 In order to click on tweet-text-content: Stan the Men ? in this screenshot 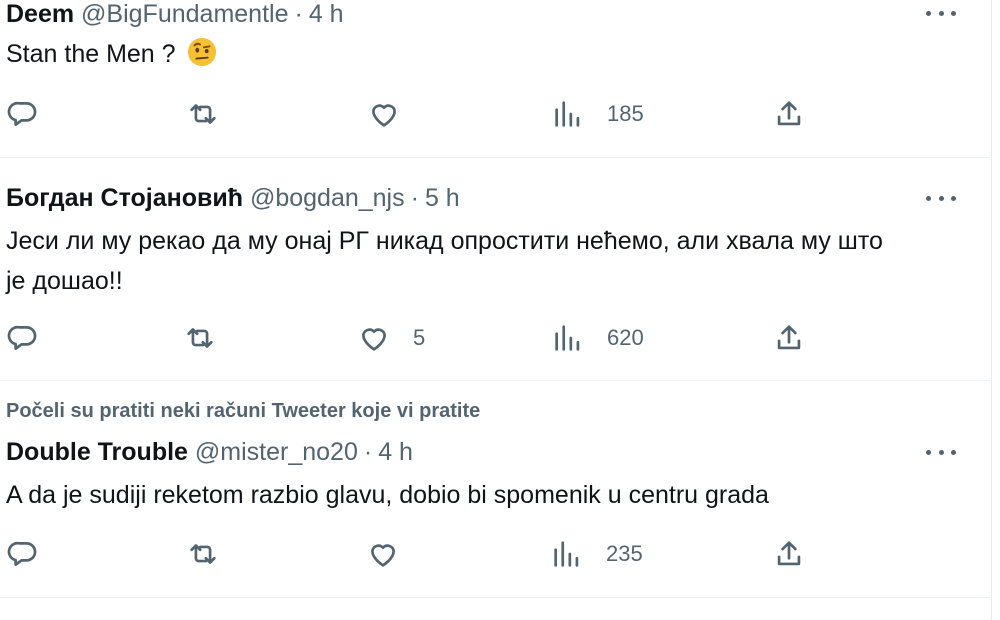, I will do `click(91, 54)`.